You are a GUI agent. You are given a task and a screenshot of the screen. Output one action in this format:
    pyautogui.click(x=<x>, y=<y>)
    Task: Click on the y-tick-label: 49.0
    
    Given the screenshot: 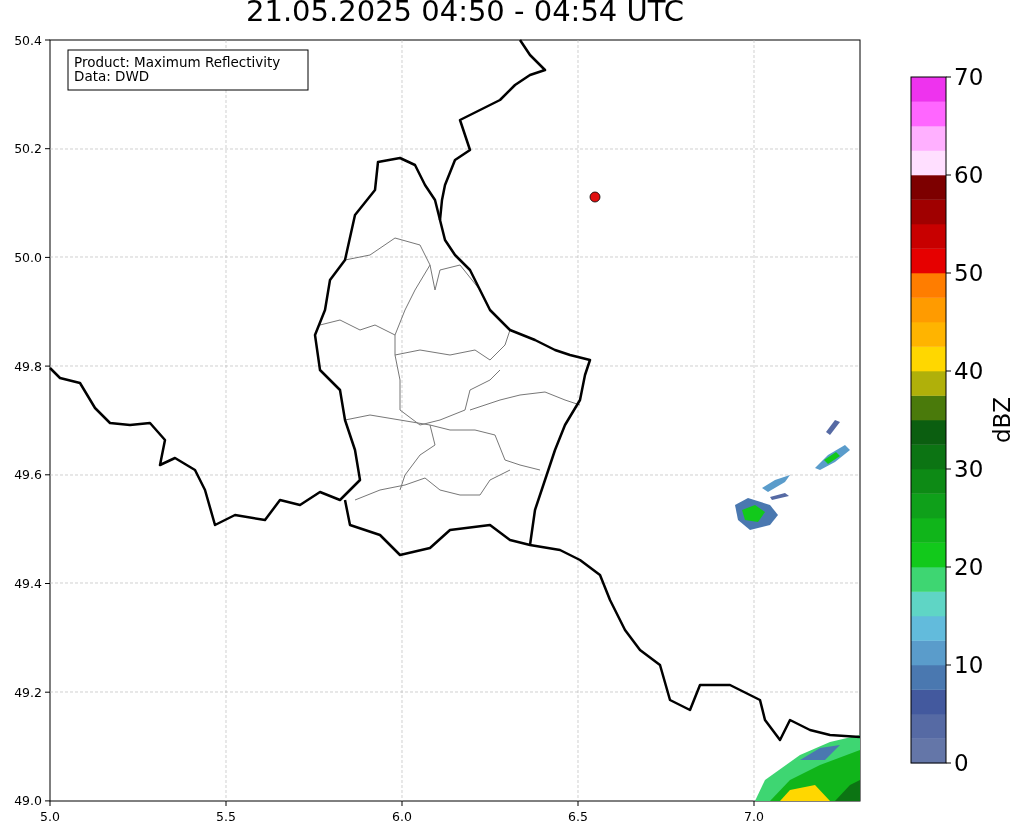 What is the action you would take?
    pyautogui.click(x=28, y=801)
    